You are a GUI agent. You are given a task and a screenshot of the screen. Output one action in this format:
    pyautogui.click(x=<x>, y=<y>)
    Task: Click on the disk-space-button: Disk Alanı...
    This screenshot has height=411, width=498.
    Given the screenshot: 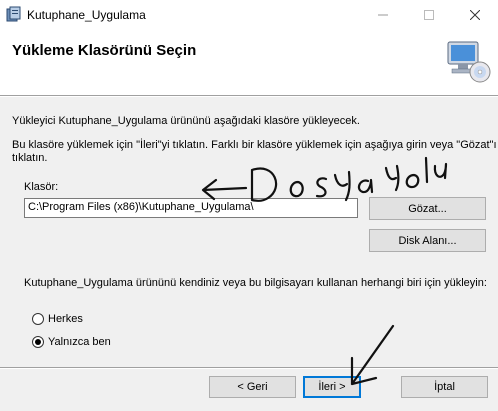 What is the action you would take?
    pyautogui.click(x=427, y=240)
    